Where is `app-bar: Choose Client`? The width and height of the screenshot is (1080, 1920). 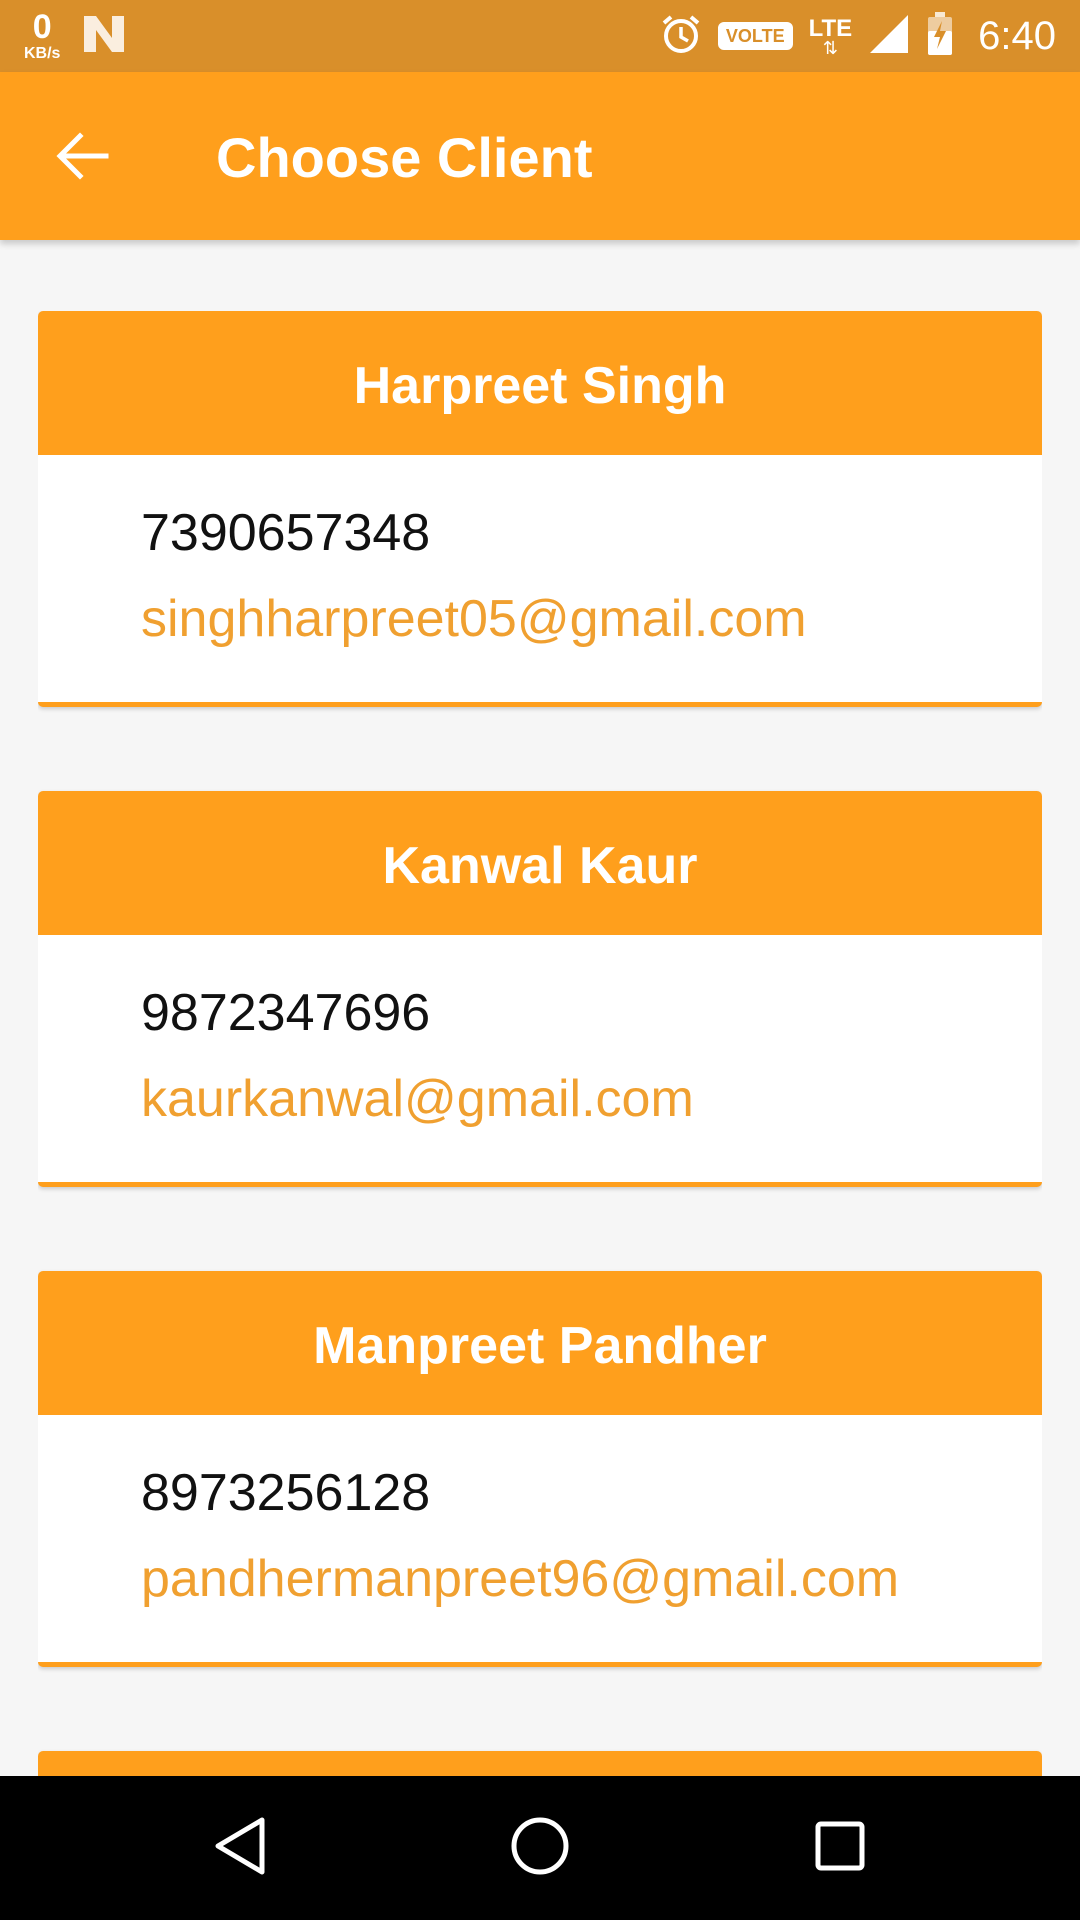 app-bar: Choose Client is located at coordinates (540, 156).